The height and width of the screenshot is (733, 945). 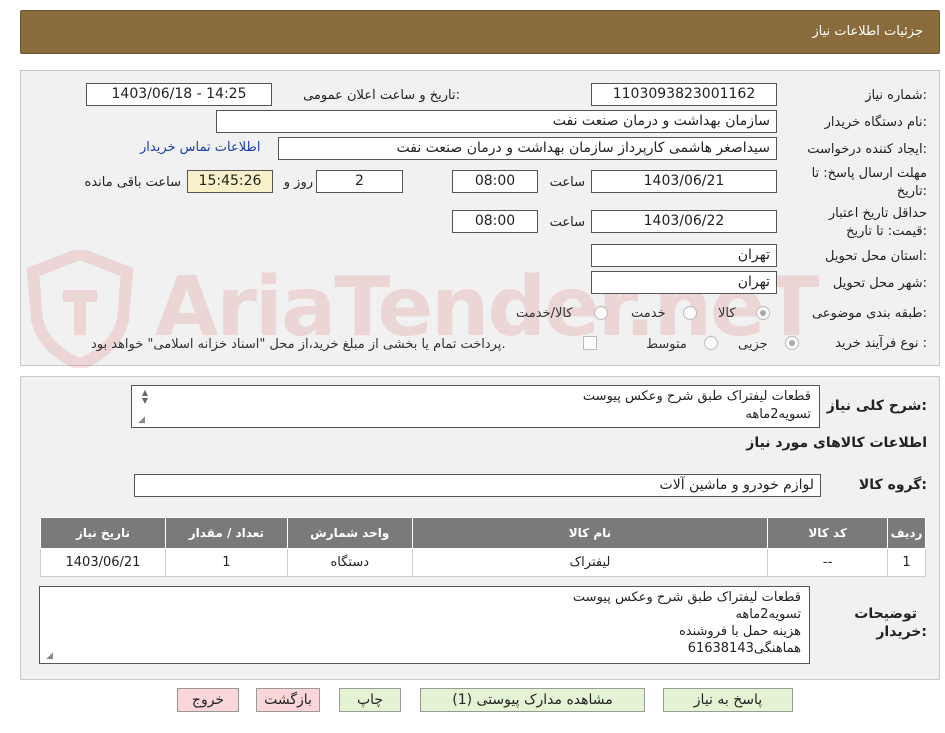 What do you see at coordinates (226, 562) in the screenshot?
I see `cell-qty: 1` at bounding box center [226, 562].